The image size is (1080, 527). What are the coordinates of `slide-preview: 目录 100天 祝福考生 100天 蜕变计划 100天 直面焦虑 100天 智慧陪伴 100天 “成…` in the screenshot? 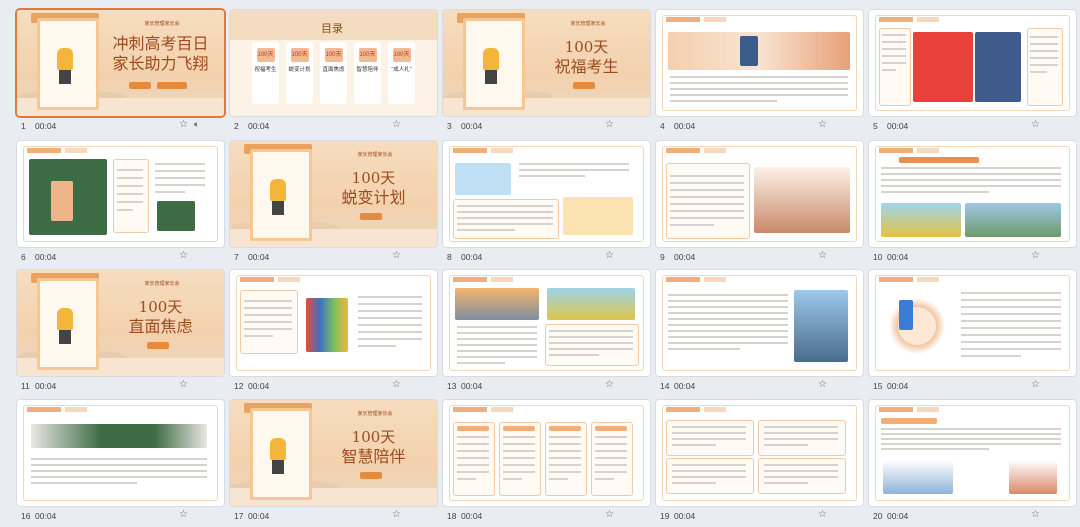 It's located at (333, 63).